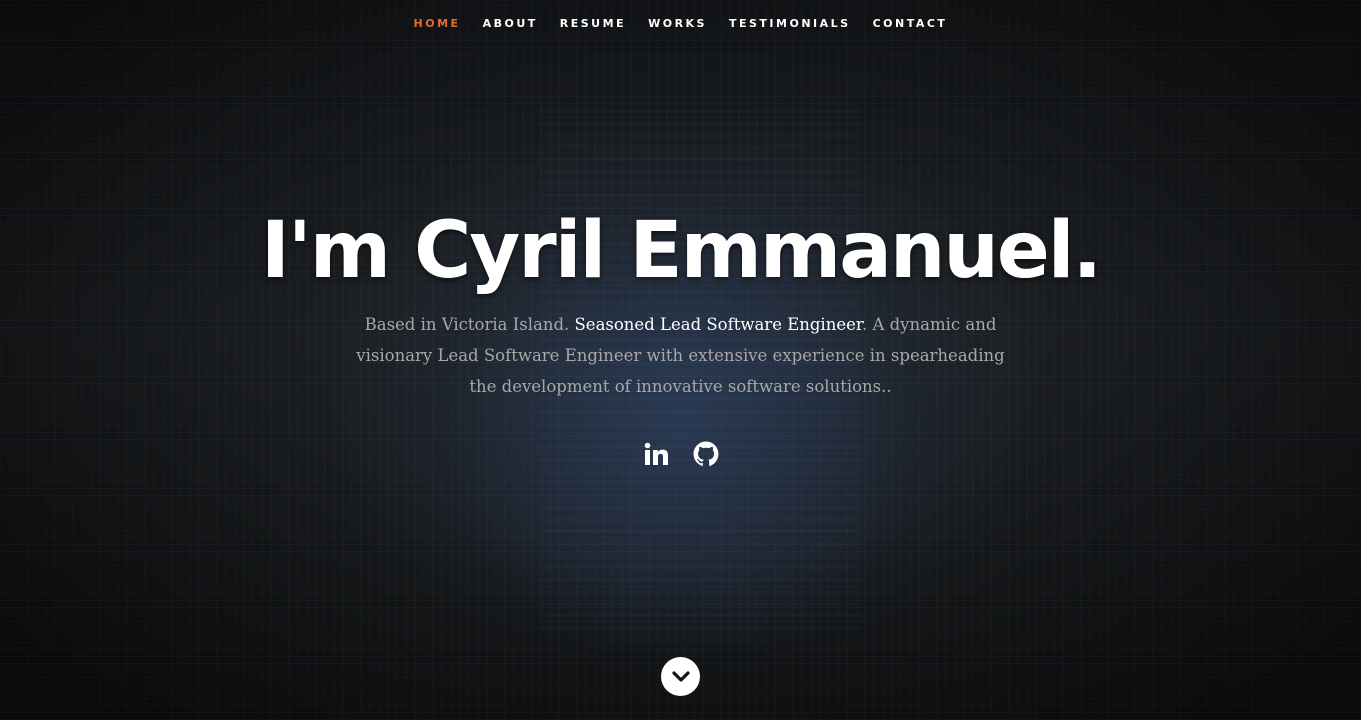  Describe the element at coordinates (593, 23) in the screenshot. I see `nav-item-resume: RESUME` at that location.